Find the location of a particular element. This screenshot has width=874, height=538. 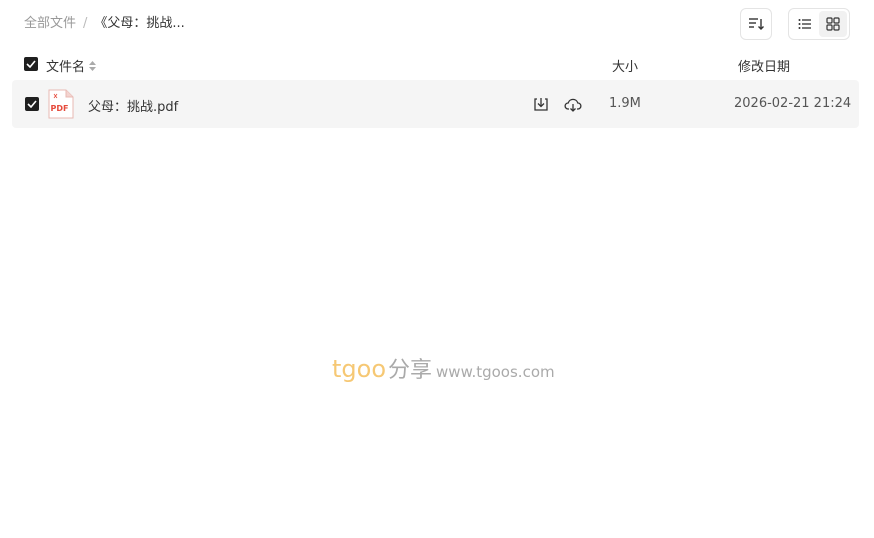

column-header-modified: 修改日期 is located at coordinates (764, 65).